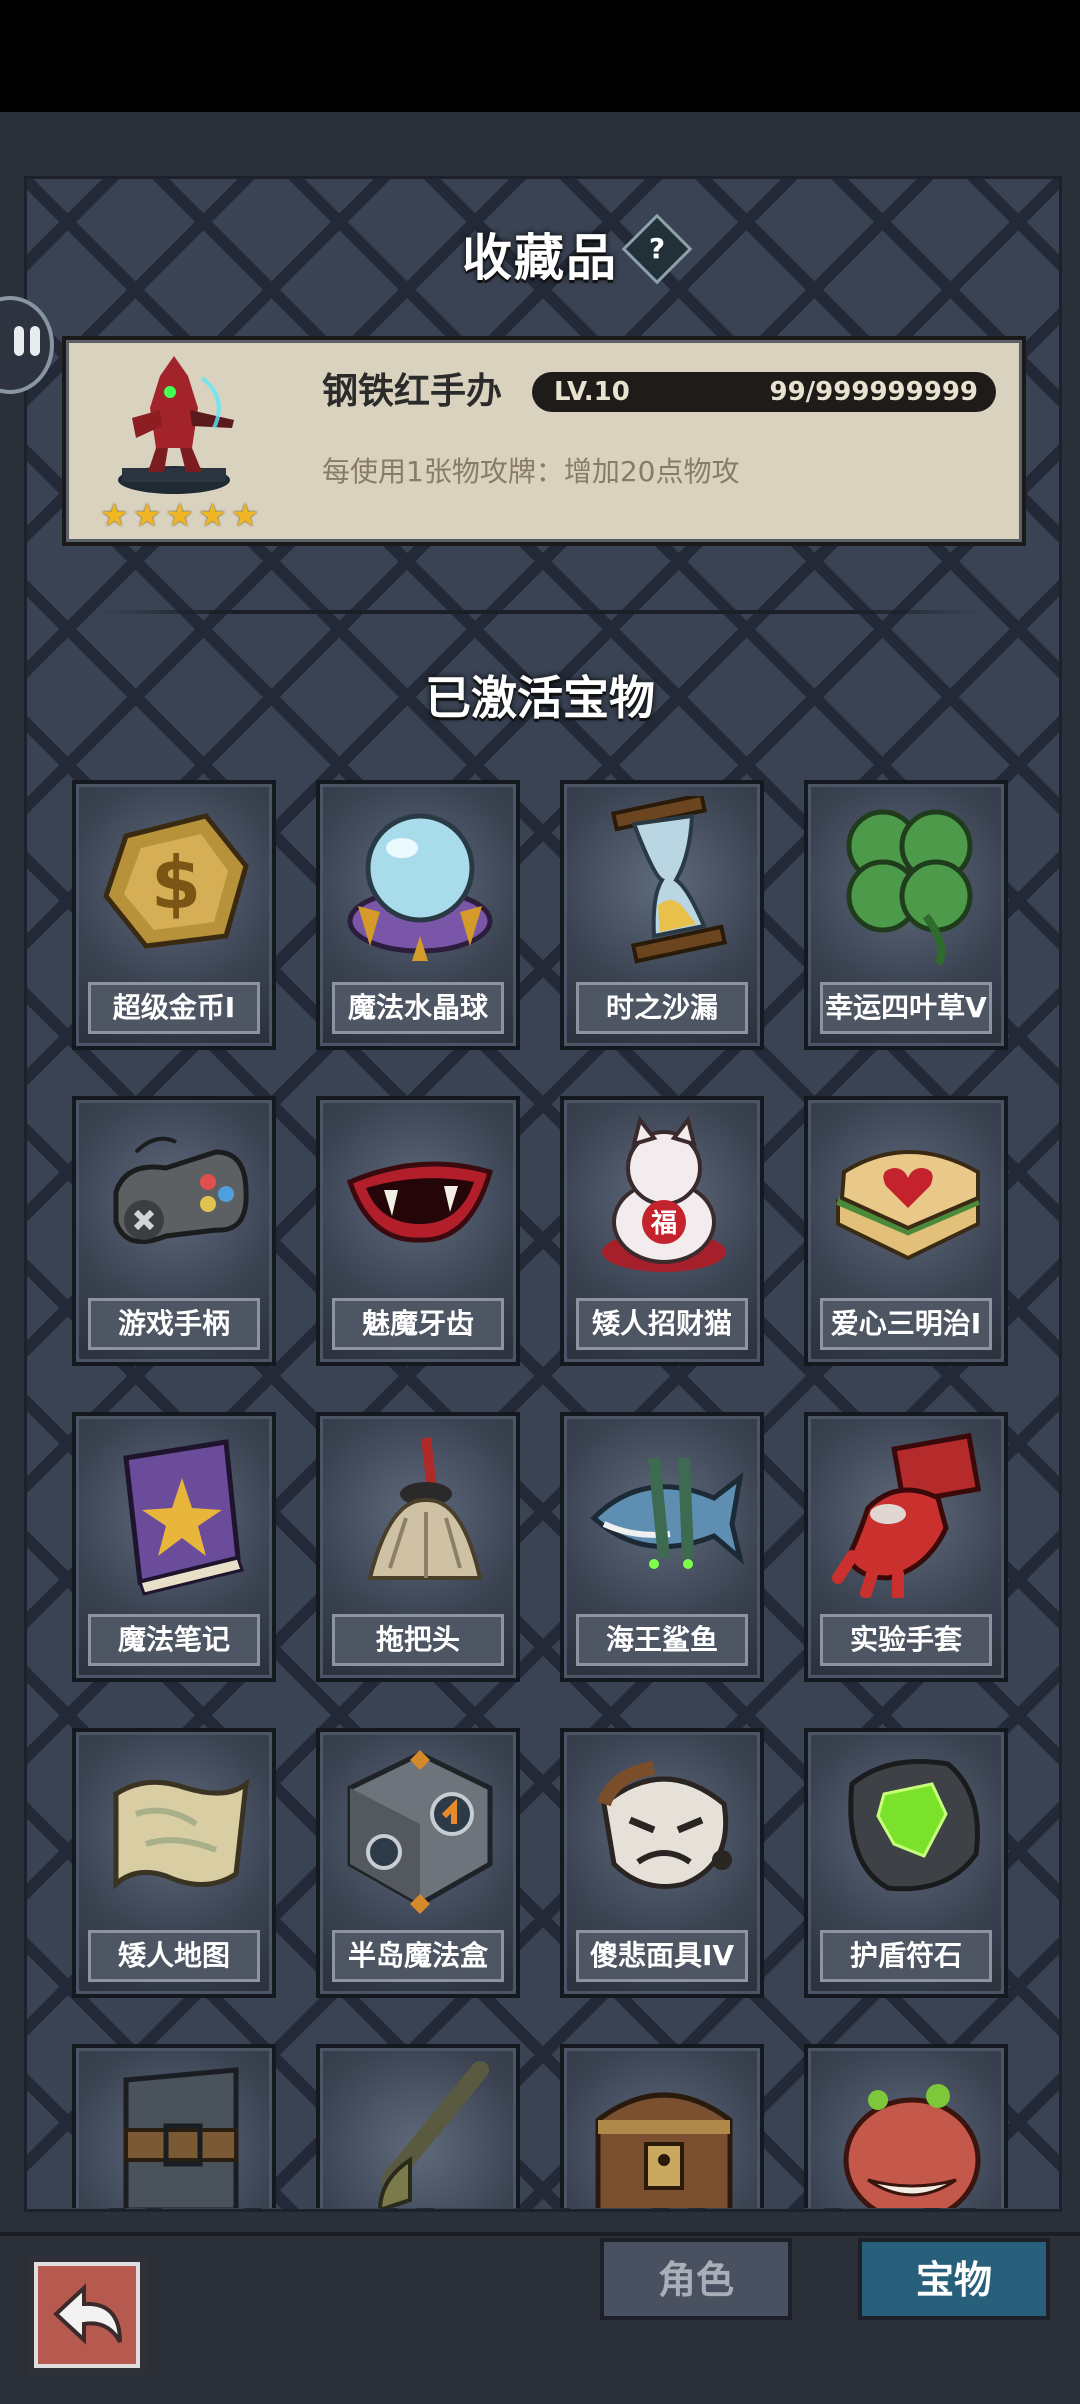 This screenshot has height=2404, width=1080. What do you see at coordinates (914, 1825) in the screenshot?
I see `rune-stone-icon` at bounding box center [914, 1825].